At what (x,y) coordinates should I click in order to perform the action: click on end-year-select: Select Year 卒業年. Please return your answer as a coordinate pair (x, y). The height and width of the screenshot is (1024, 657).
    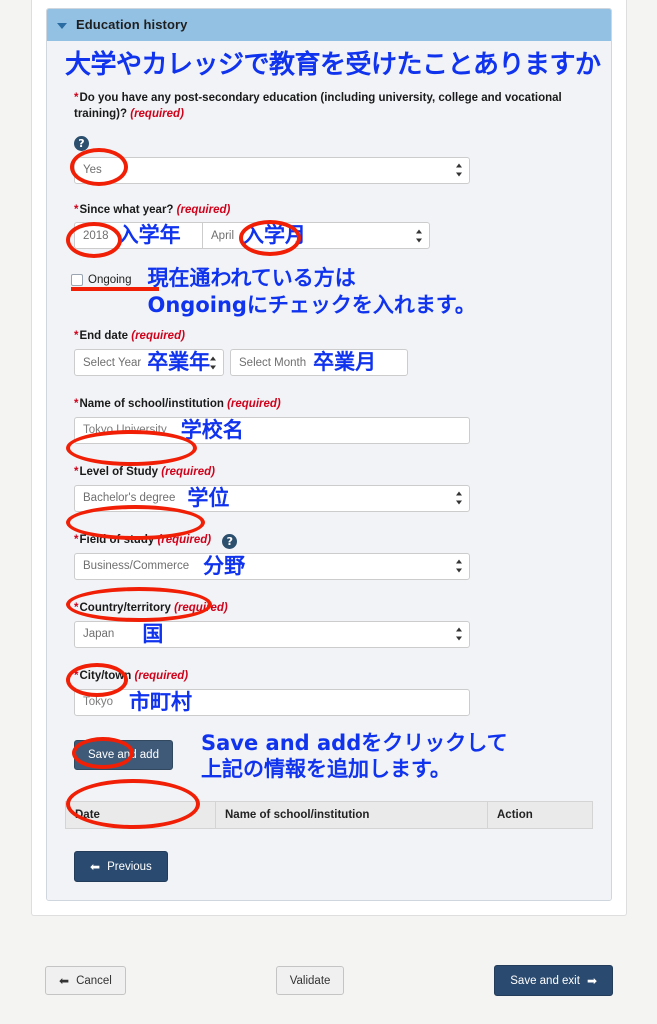
    Looking at the image, I should click on (149, 363).